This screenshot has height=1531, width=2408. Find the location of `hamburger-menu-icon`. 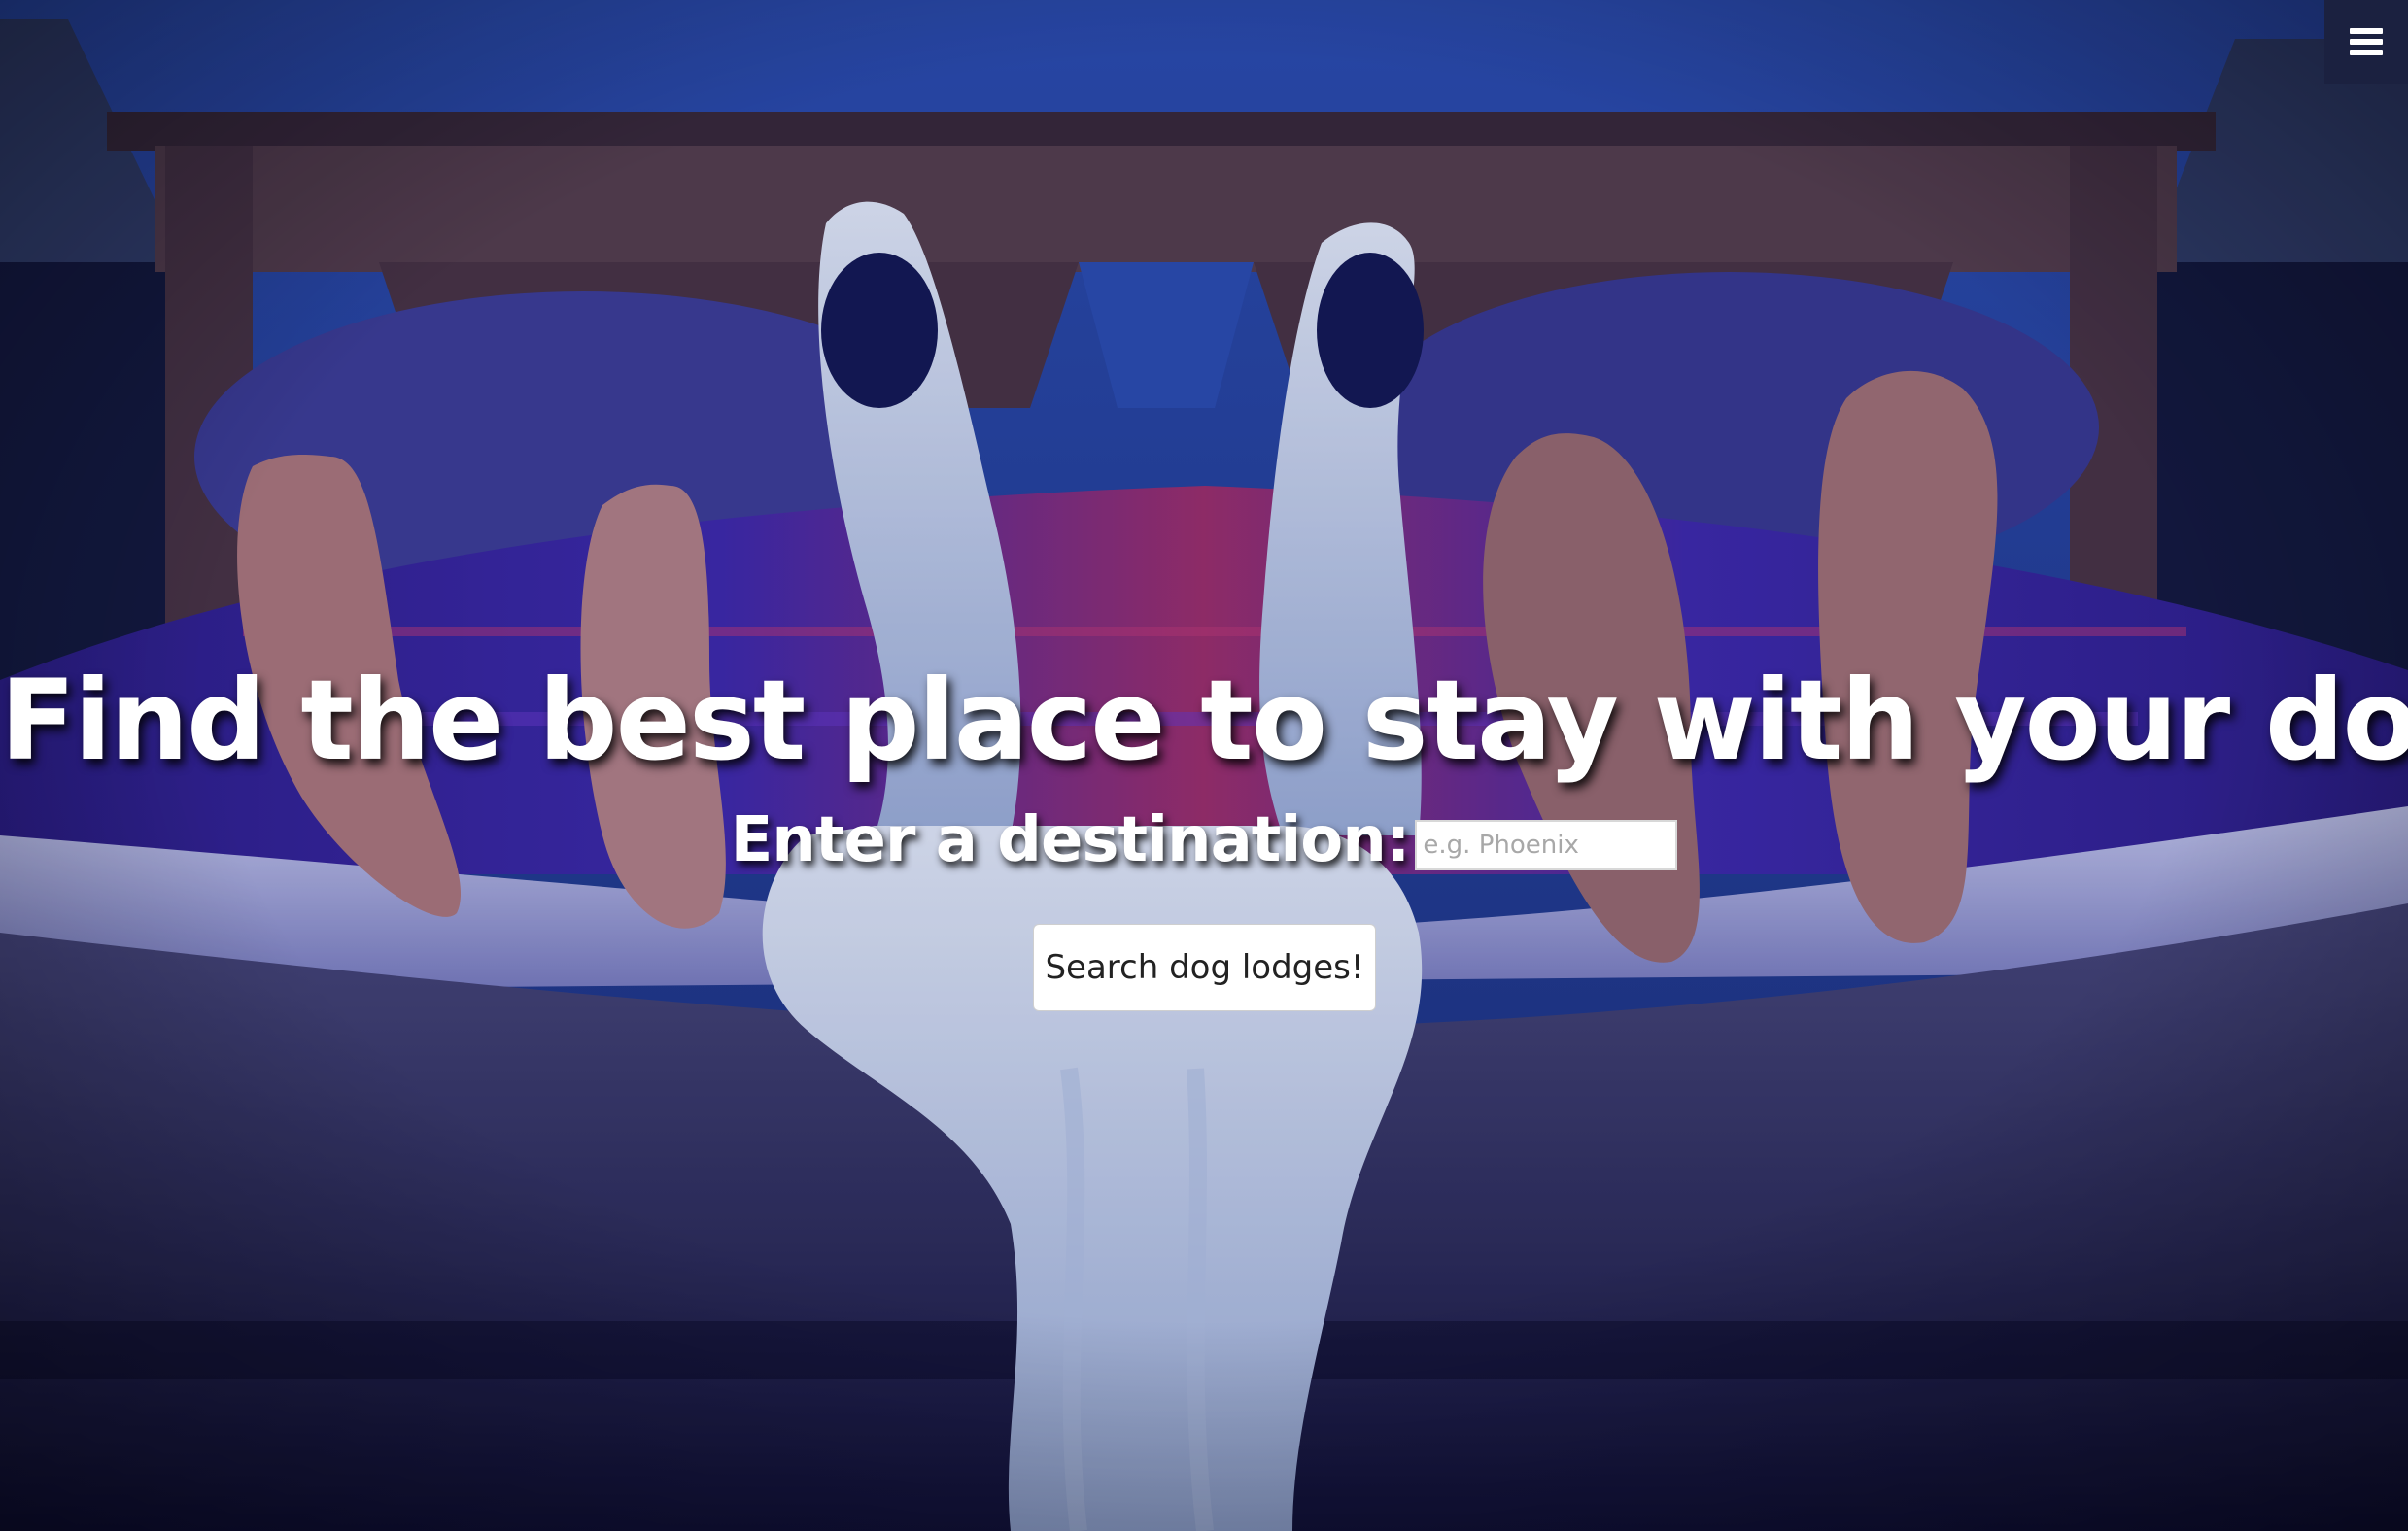

hamburger-menu-icon is located at coordinates (2366, 42).